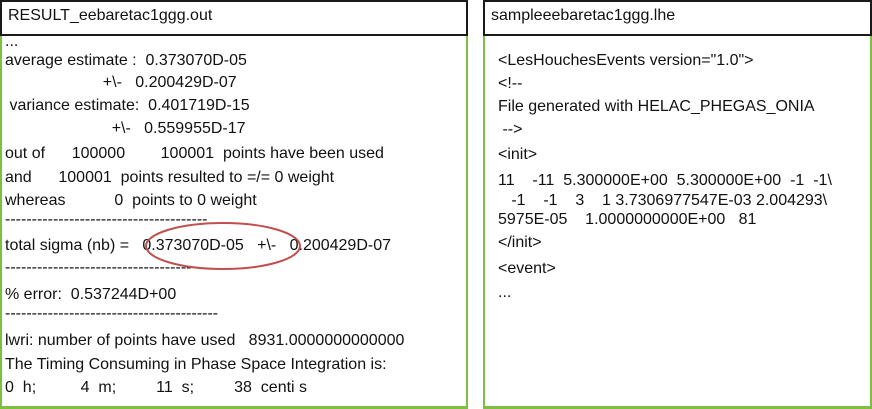  I want to click on output-line: average estimate : 0.373070D-05, so click(126, 60).